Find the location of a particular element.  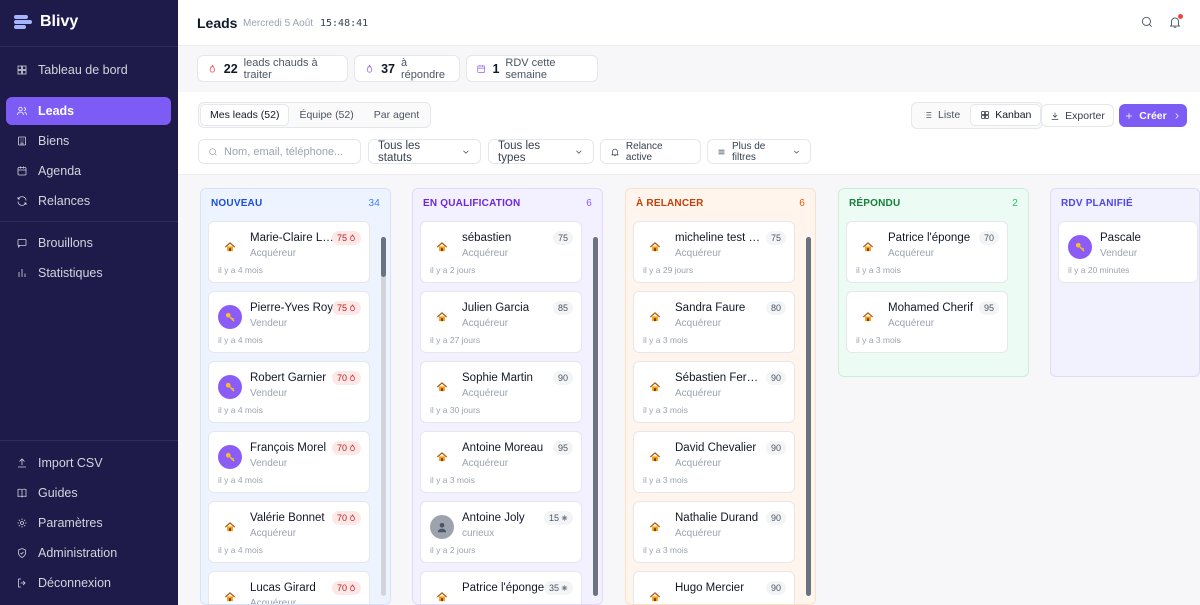

stat-to-answer: 37 à répondre is located at coordinates (407, 68).